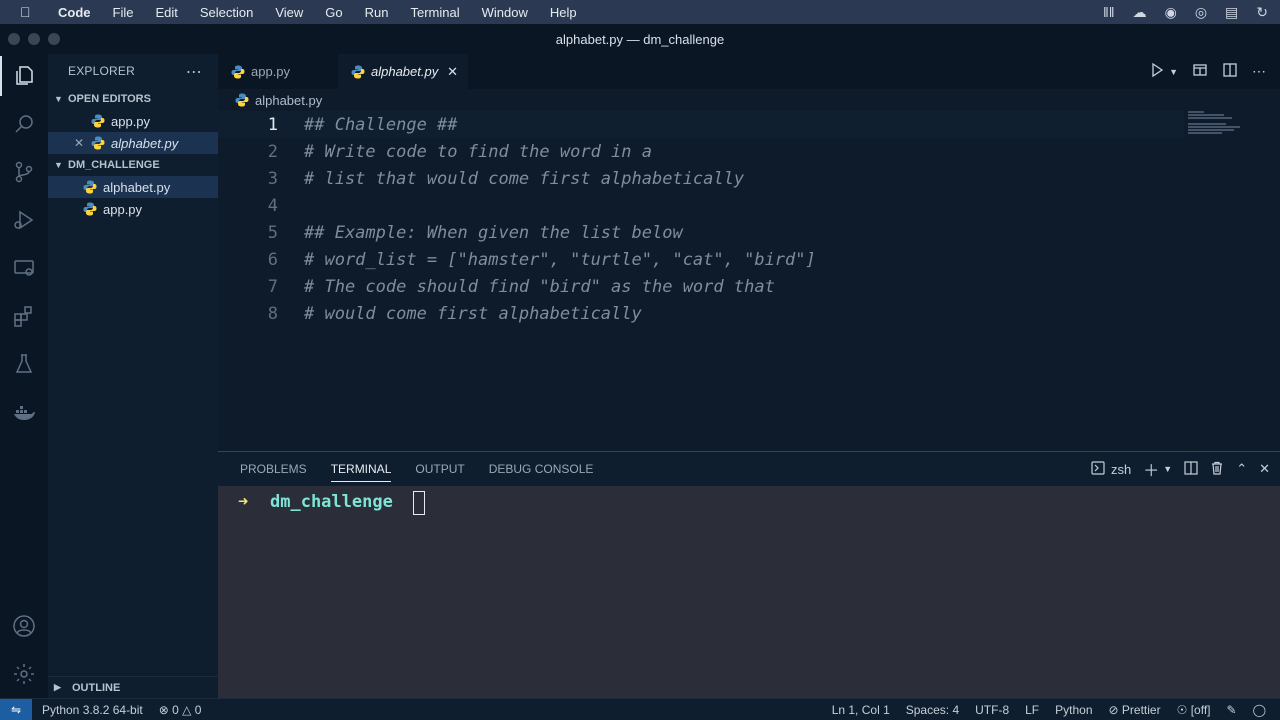 Image resolution: width=1280 pixels, height=720 pixels. Describe the element at coordinates (123, 12) in the screenshot. I see `menu-file: File` at that location.